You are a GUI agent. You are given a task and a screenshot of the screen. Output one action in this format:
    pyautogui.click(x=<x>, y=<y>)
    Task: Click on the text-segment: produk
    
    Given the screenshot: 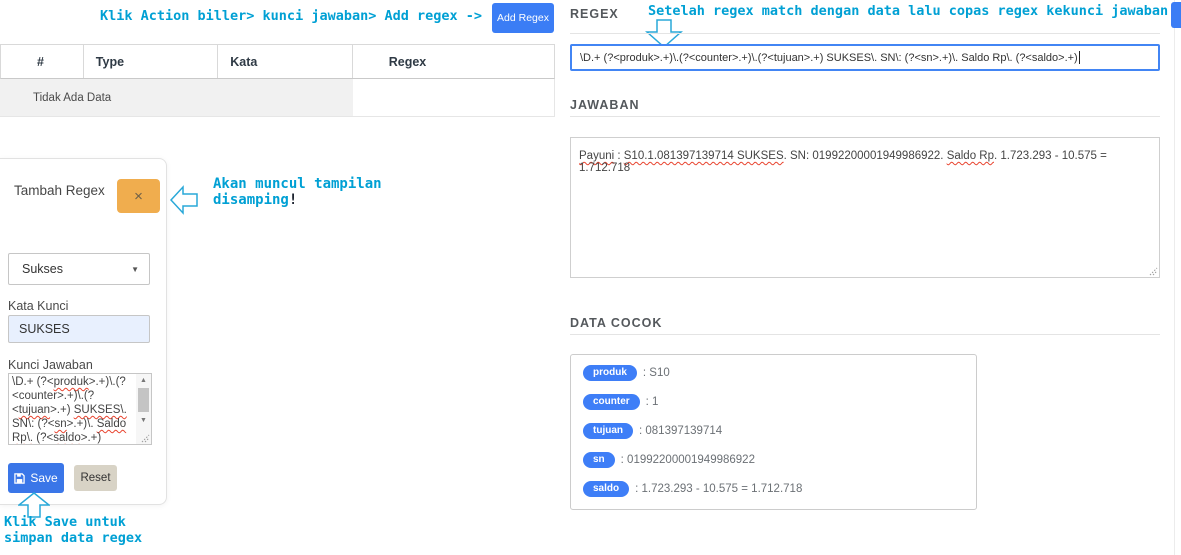 What is the action you would take?
    pyautogui.click(x=71, y=382)
    